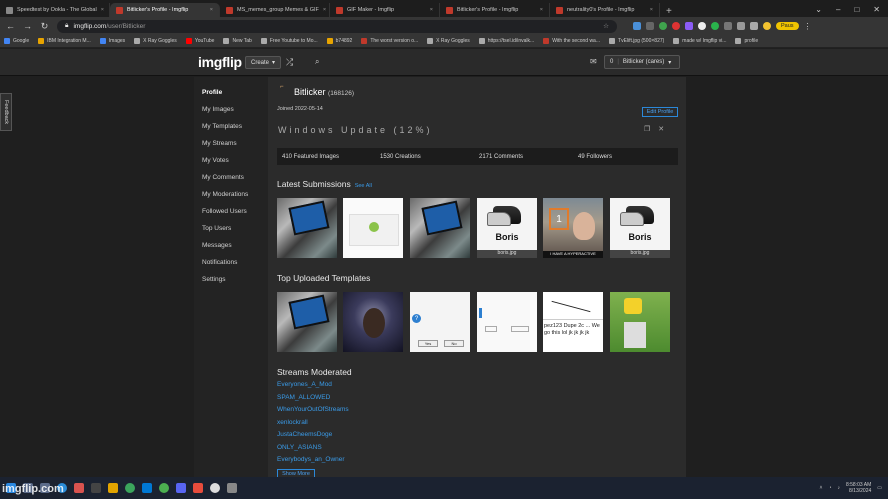  What do you see at coordinates (225, 194) in the screenshot?
I see `sidebar-item-my-moderations: My Moderations` at bounding box center [225, 194].